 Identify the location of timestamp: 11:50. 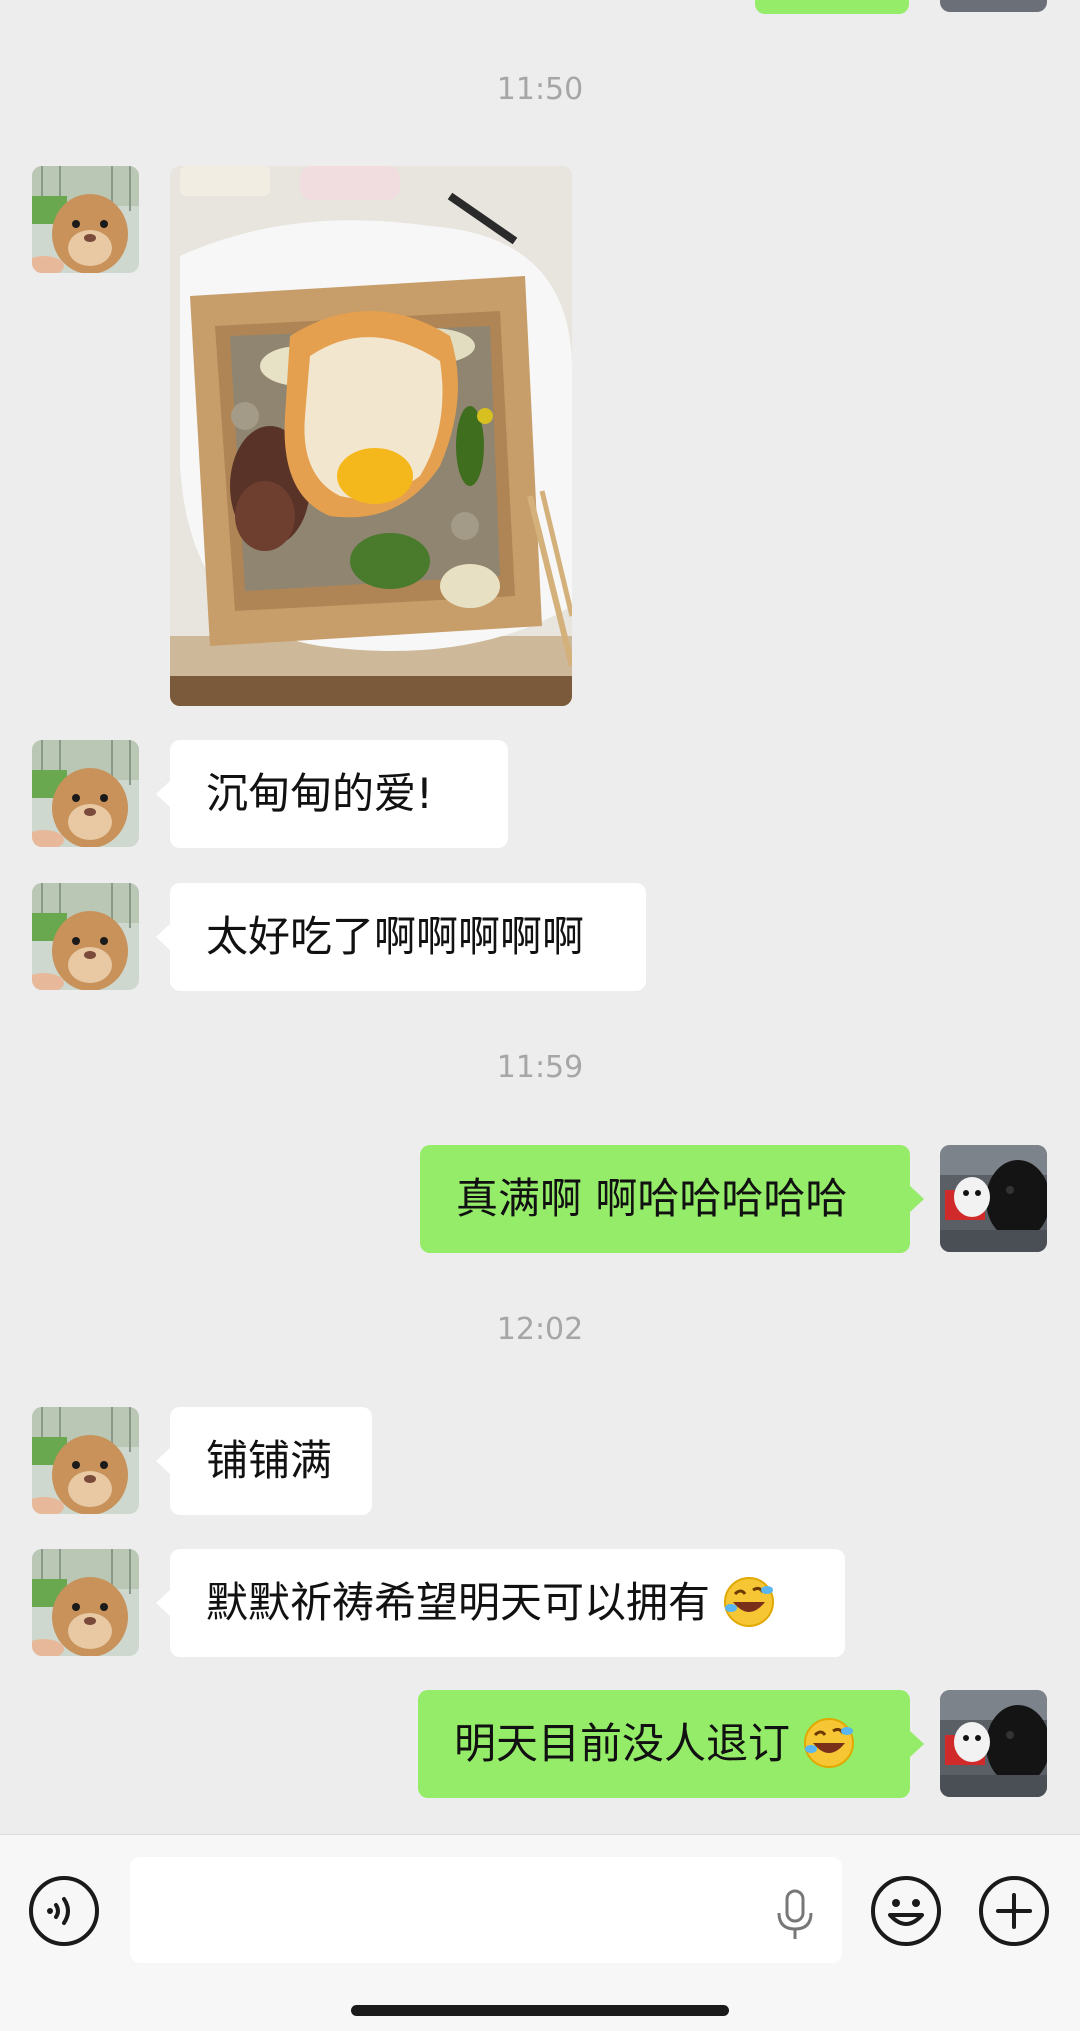
(540, 89).